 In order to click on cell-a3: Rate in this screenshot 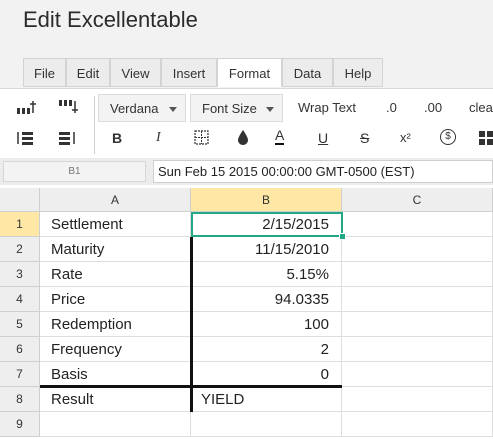, I will do `click(115, 274)`.